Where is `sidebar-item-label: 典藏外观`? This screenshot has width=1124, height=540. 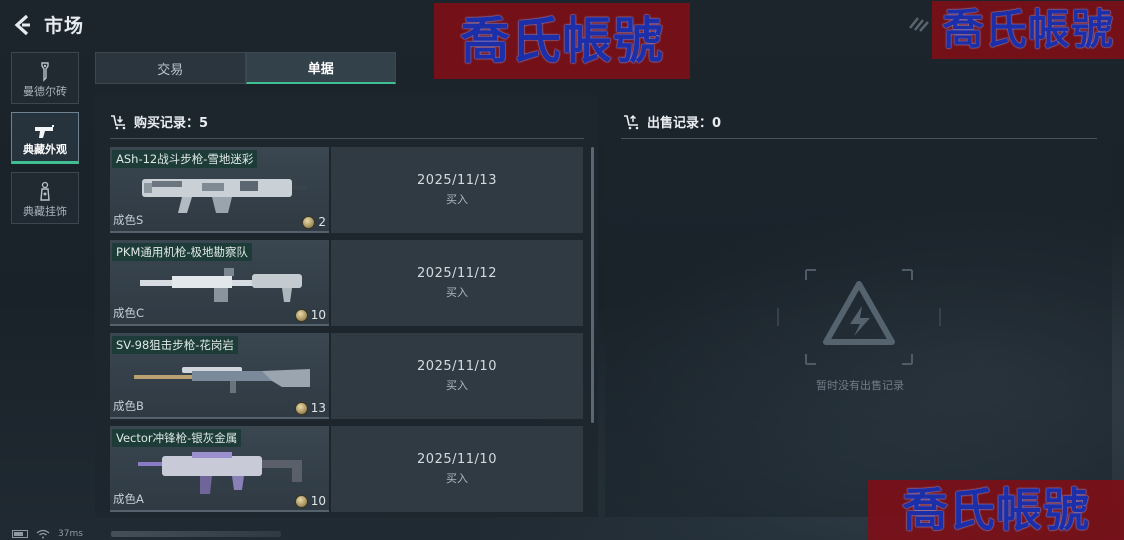 sidebar-item-label: 典藏外观 is located at coordinates (45, 149).